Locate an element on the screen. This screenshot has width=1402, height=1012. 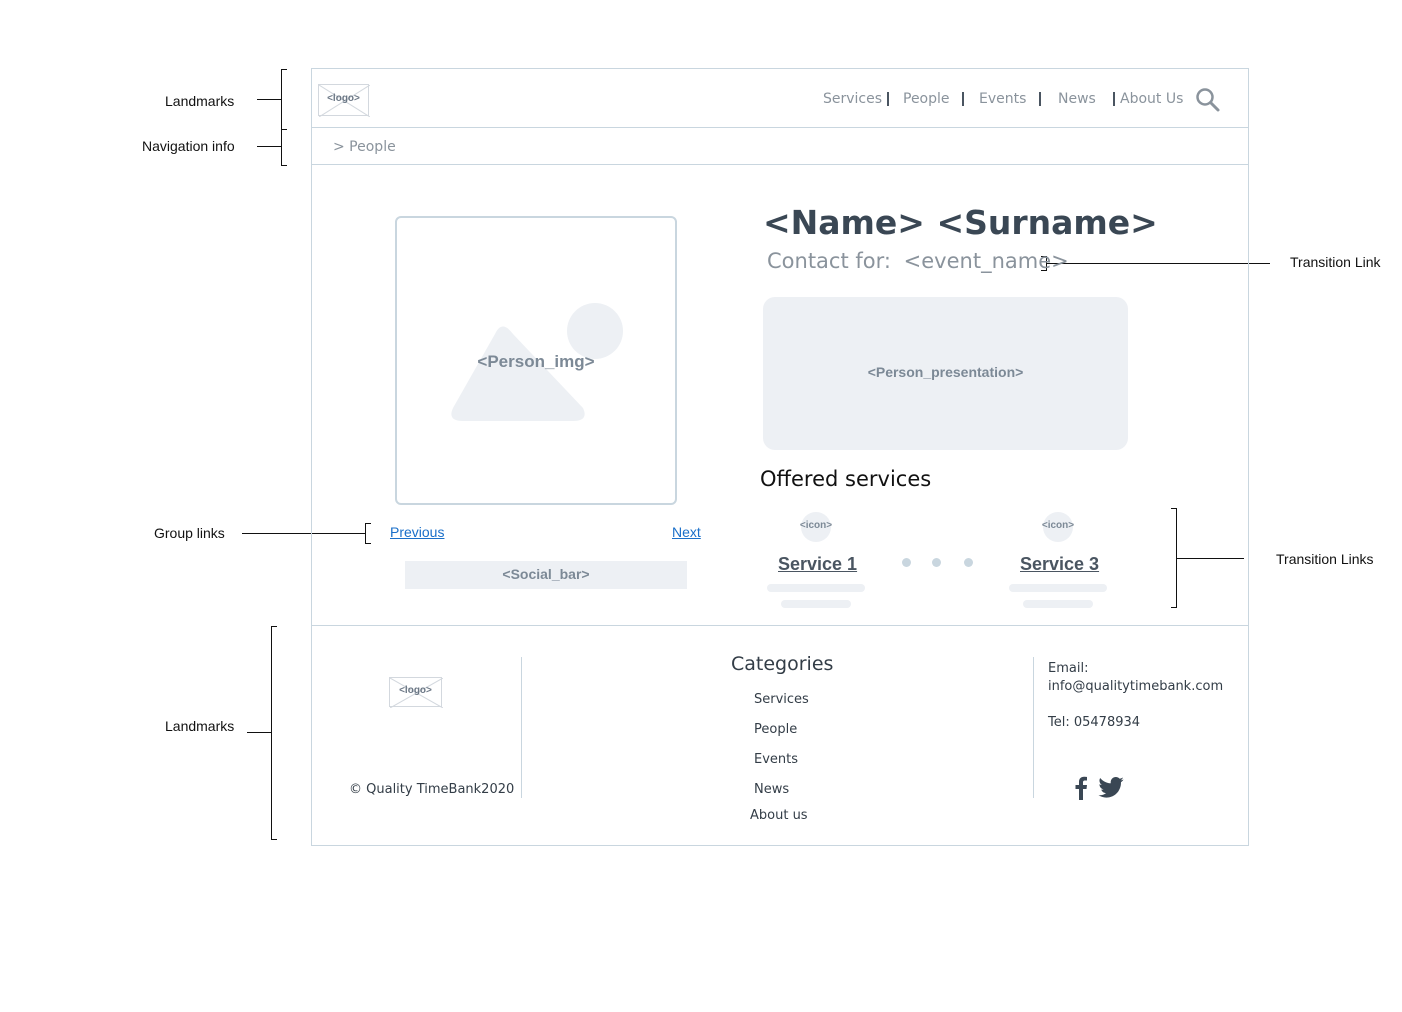
twitter-icon is located at coordinates (1111, 787).